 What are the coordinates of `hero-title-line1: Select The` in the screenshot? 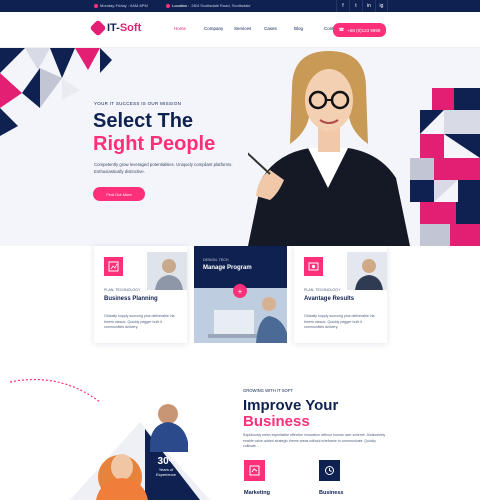 It's located at (143, 121).